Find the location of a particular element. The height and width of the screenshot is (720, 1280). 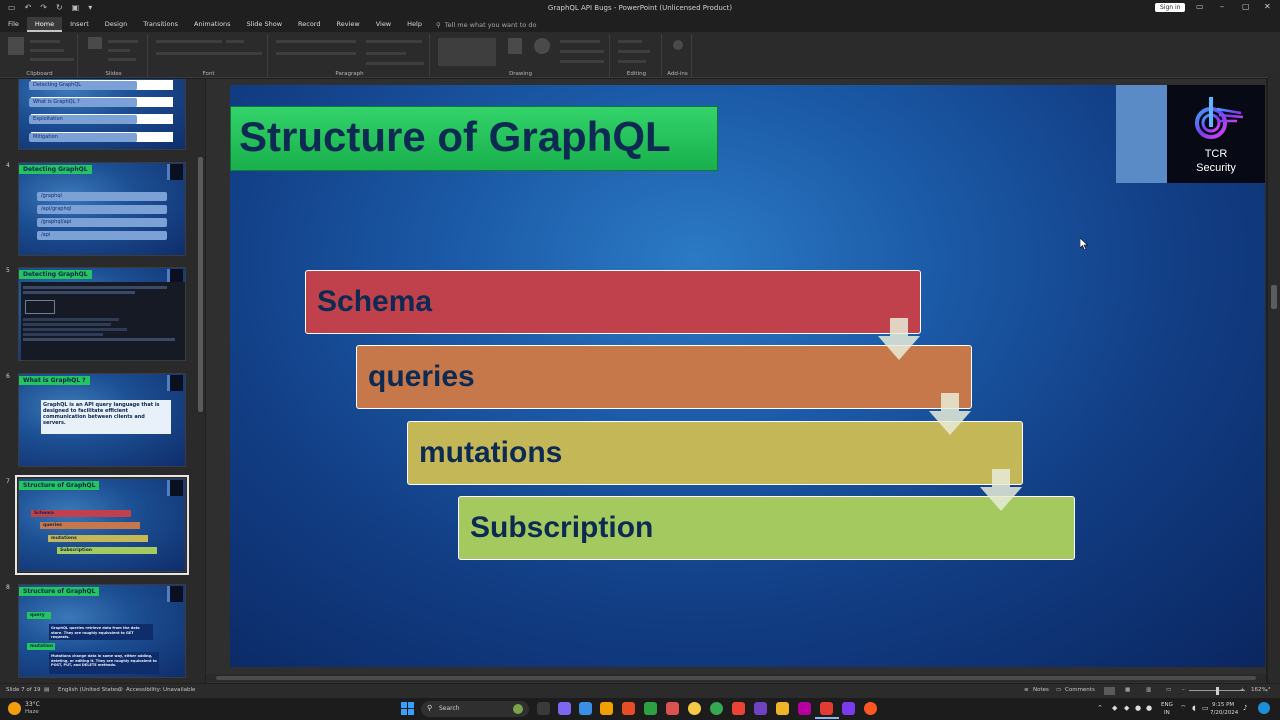

cut-button is located at coordinates (45, 41).